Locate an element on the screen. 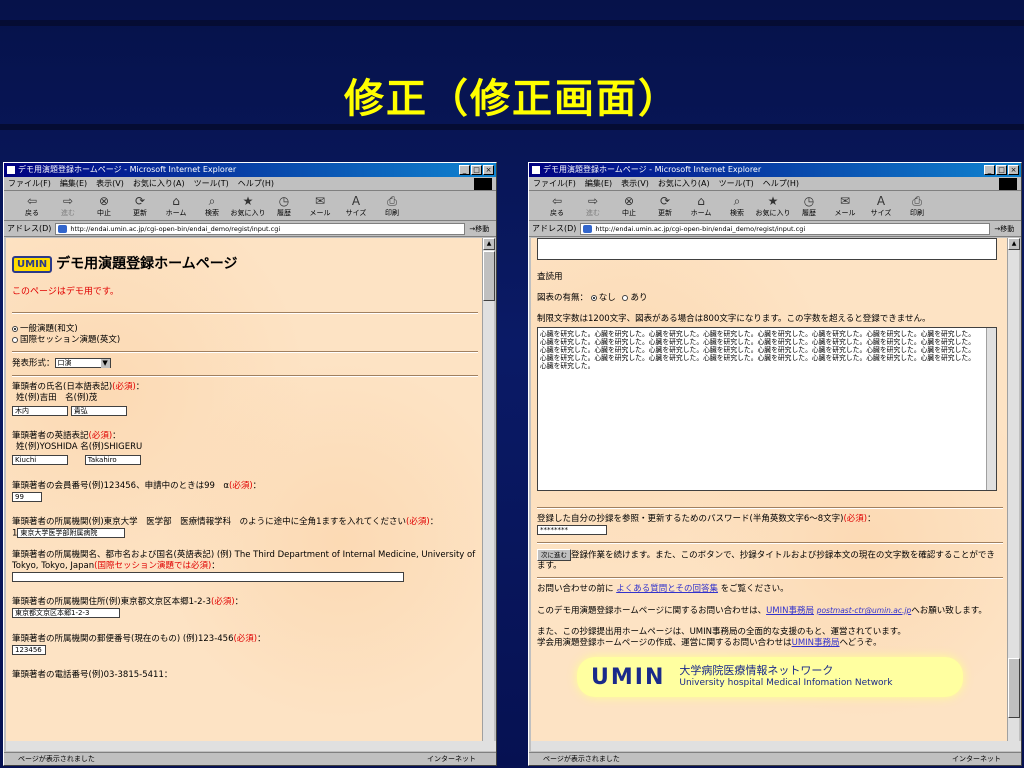  radio-general is located at coordinates (15, 328).